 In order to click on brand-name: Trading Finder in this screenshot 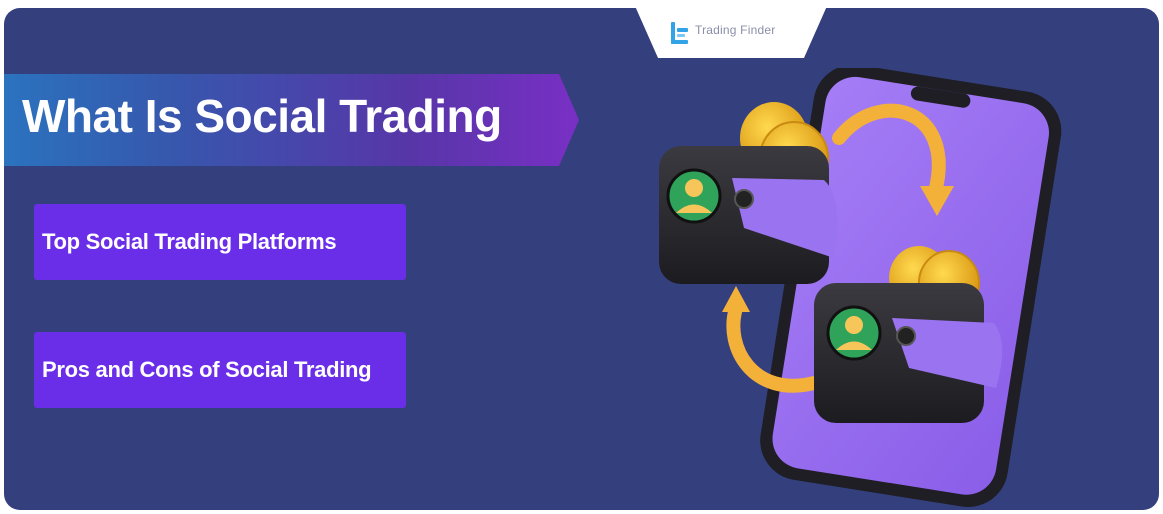, I will do `click(735, 30)`.